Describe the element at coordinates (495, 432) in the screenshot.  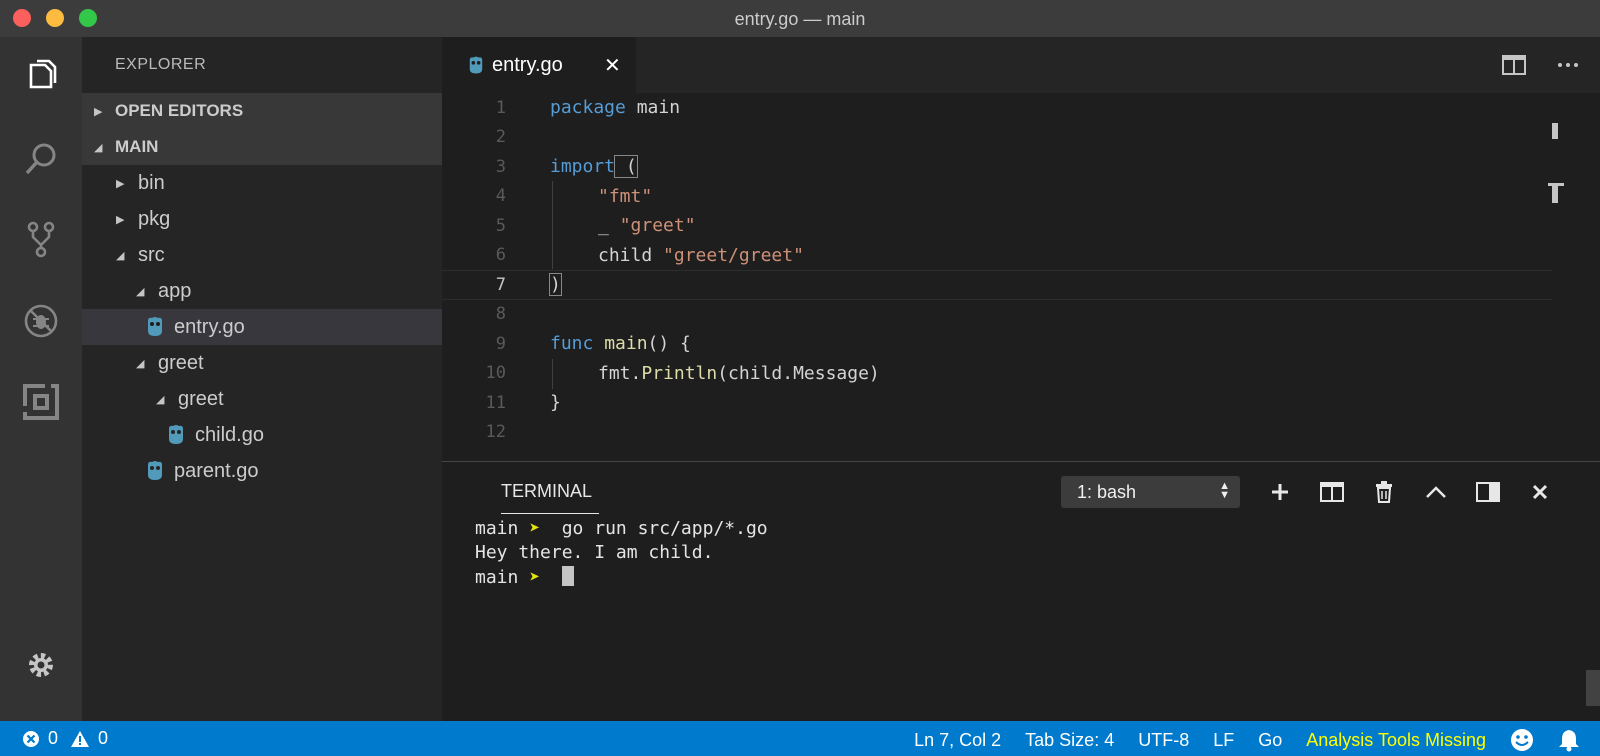
I see `line-number: 12` at that location.